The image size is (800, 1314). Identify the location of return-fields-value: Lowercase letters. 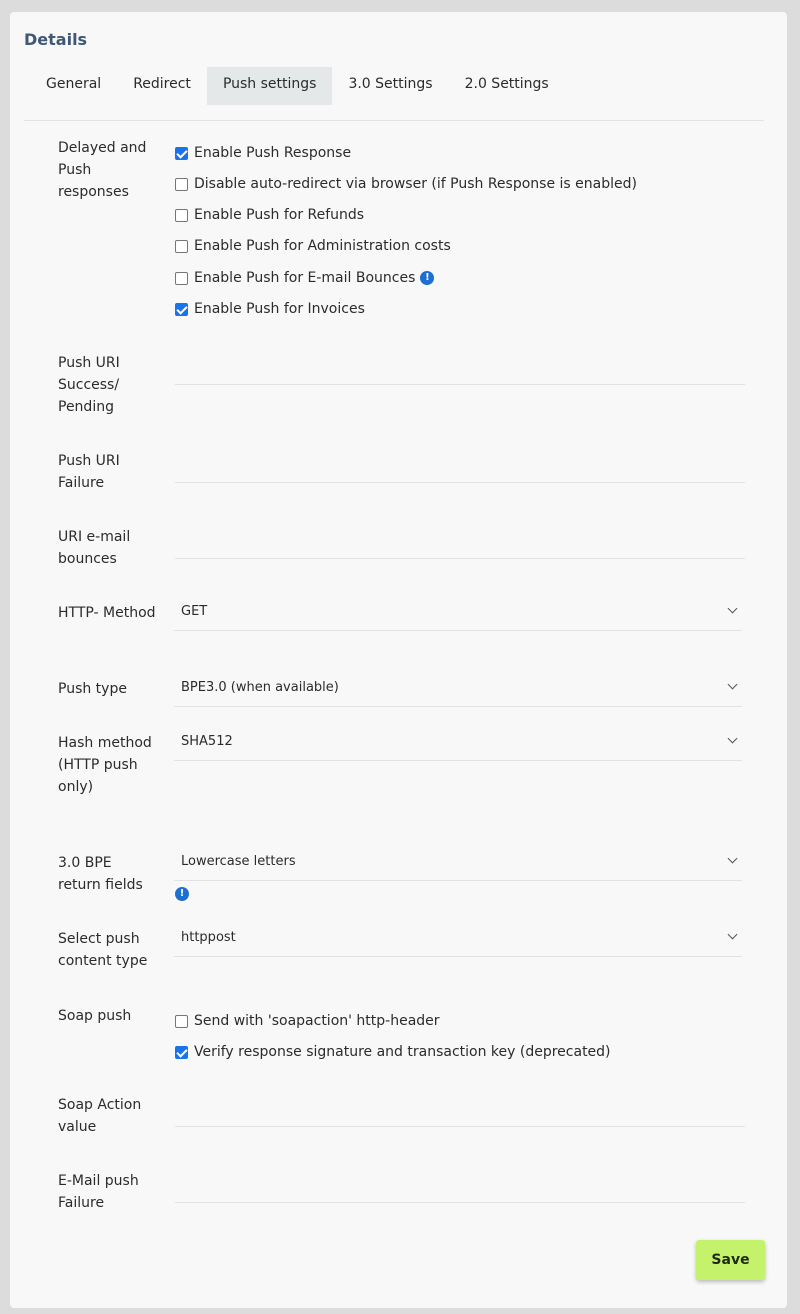
(238, 861).